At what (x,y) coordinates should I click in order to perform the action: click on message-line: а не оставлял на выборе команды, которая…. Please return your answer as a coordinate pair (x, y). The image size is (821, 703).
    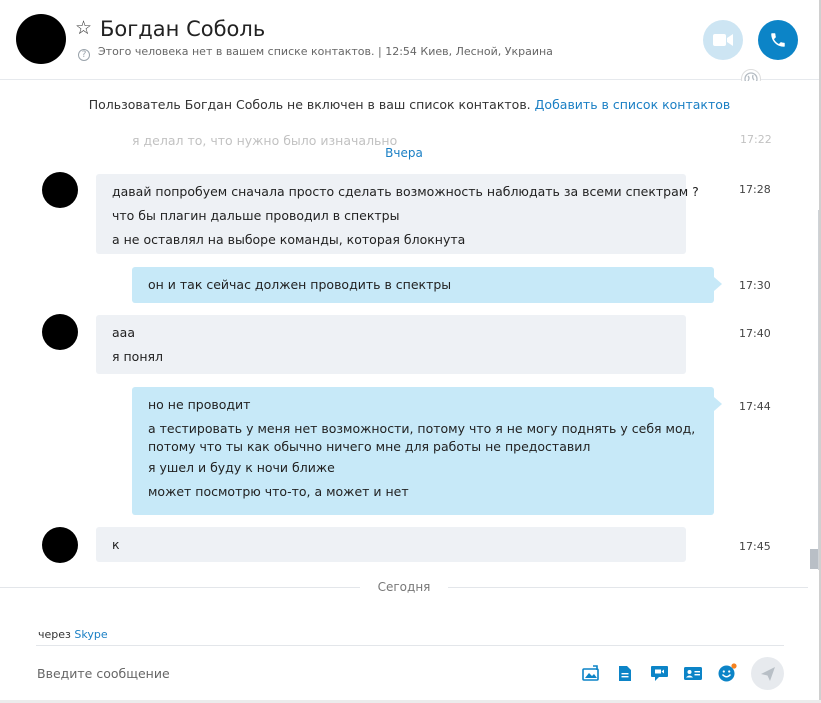
    Looking at the image, I should click on (289, 239).